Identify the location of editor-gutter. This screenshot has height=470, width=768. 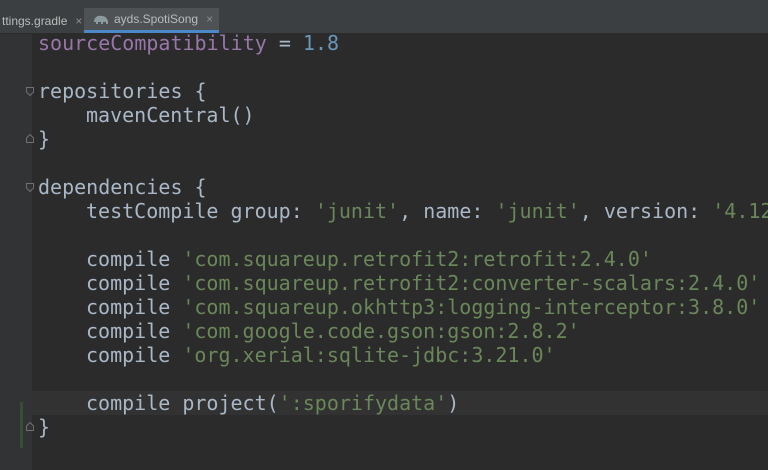
(16, 252).